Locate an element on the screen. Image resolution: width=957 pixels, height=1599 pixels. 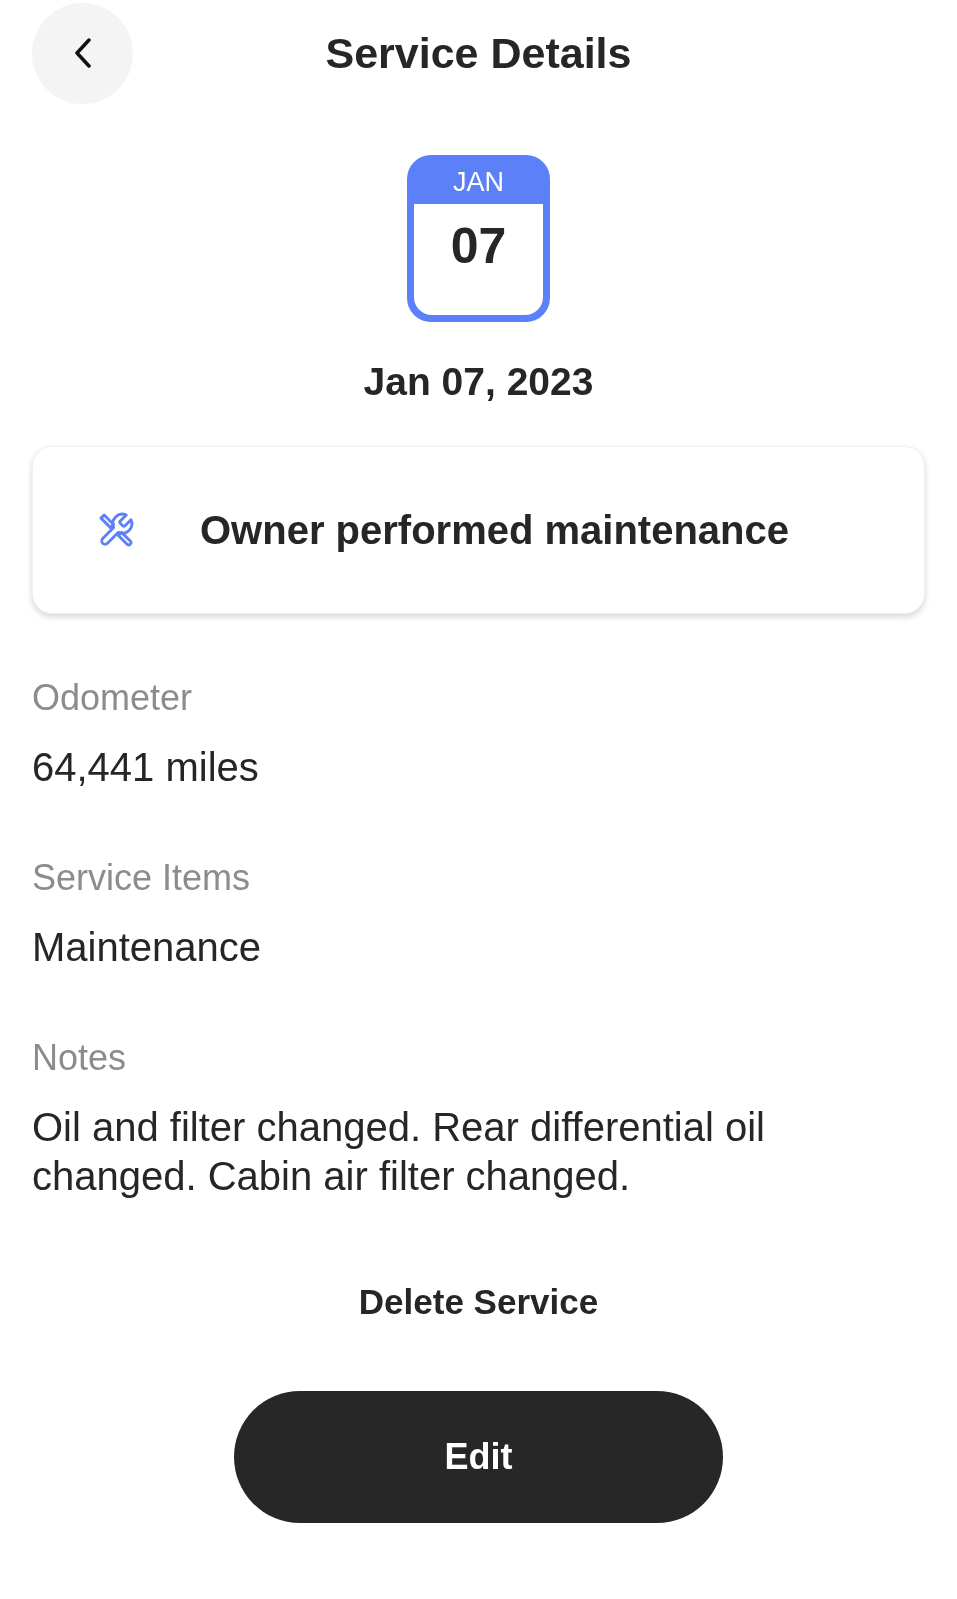
calendar-month: JAN is located at coordinates (478, 181).